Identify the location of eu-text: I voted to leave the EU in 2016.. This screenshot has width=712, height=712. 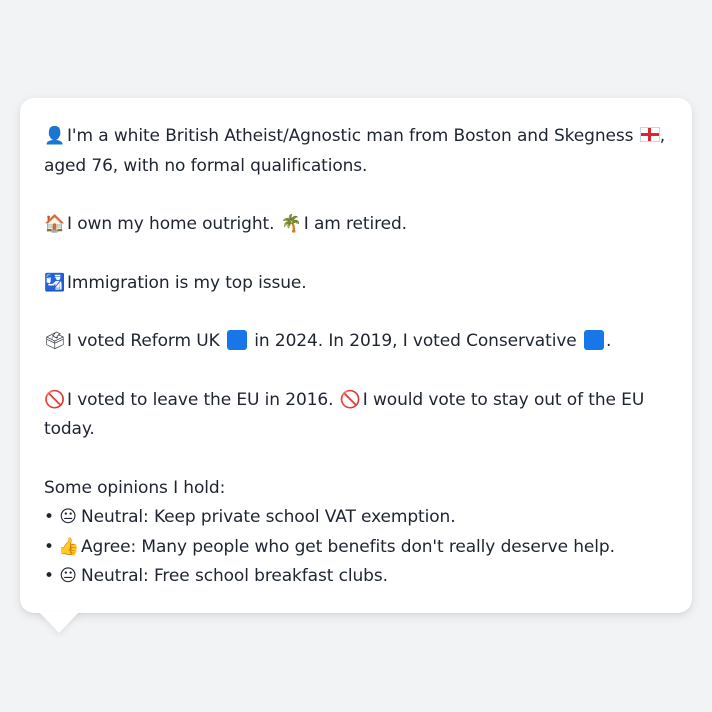
(200, 399).